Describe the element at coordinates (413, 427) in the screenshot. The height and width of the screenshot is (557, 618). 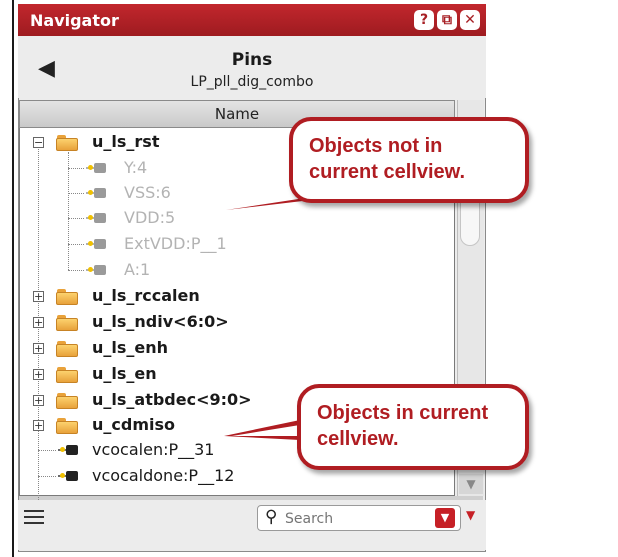
I see `callout-in-cellview: Objects in current cellview.` at that location.